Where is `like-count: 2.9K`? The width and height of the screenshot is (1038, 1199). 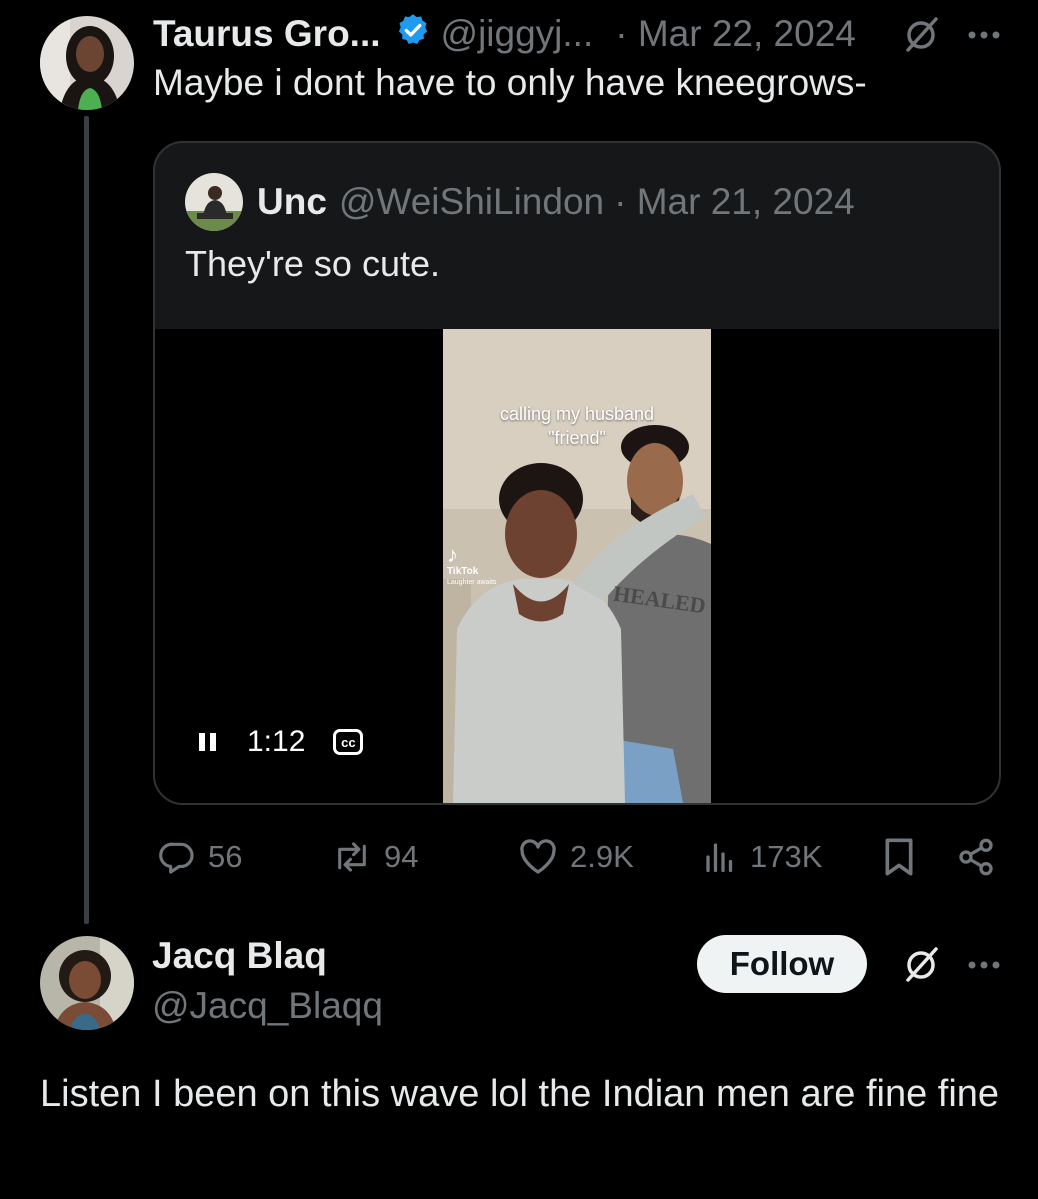
like-count: 2.9K is located at coordinates (602, 856).